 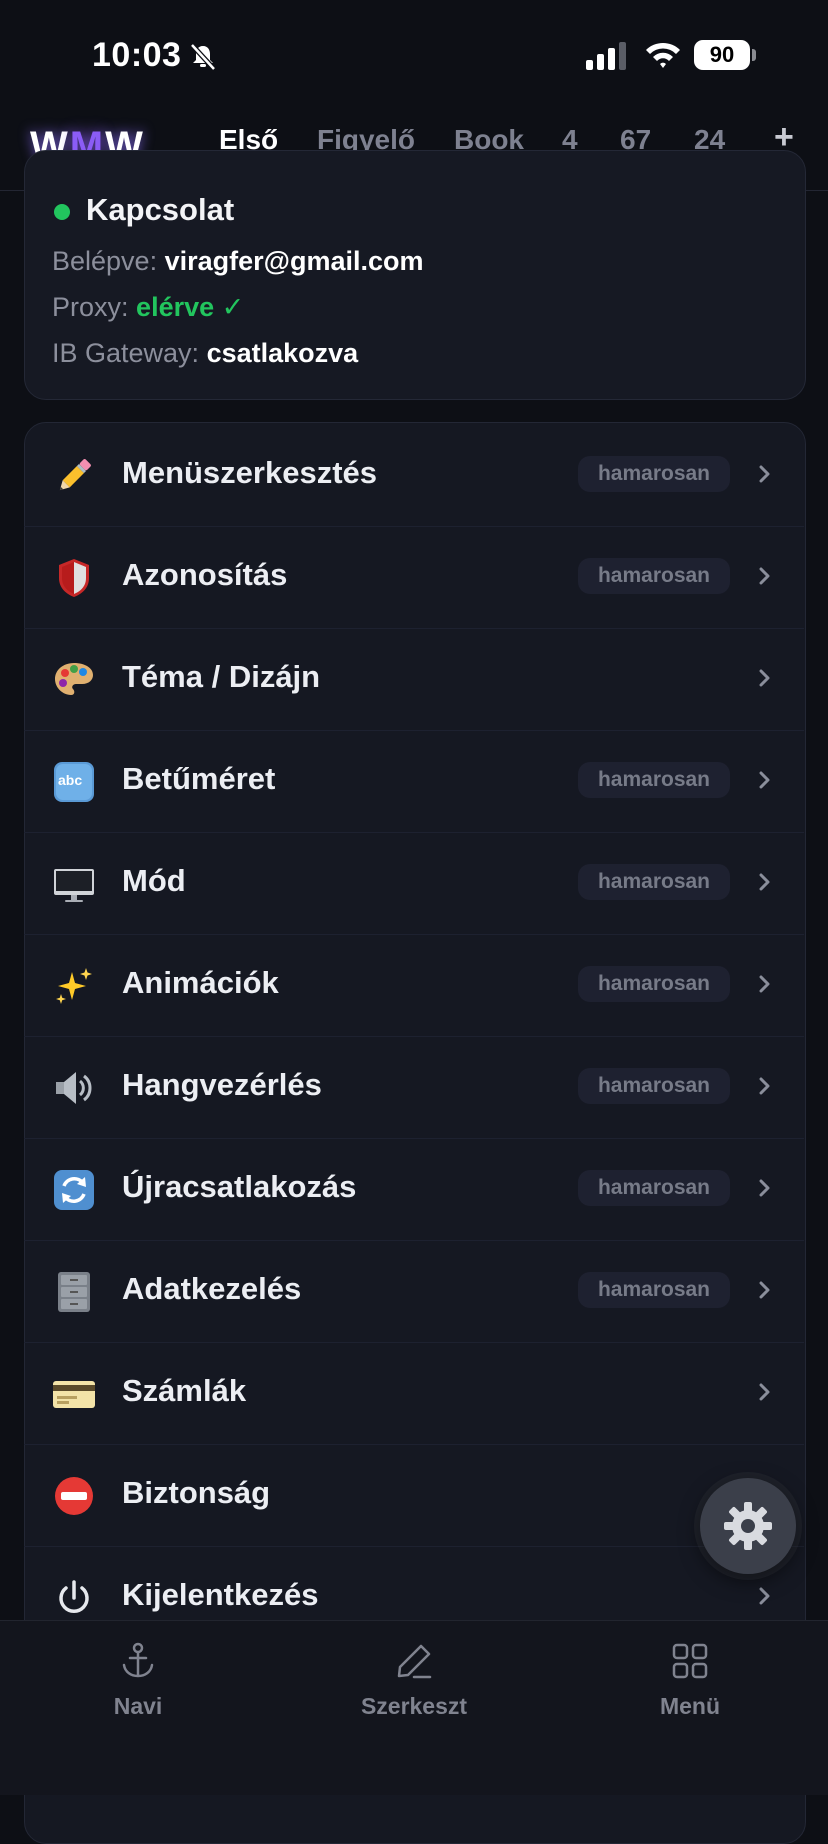 I want to click on battery-tip, so click(x=754, y=55).